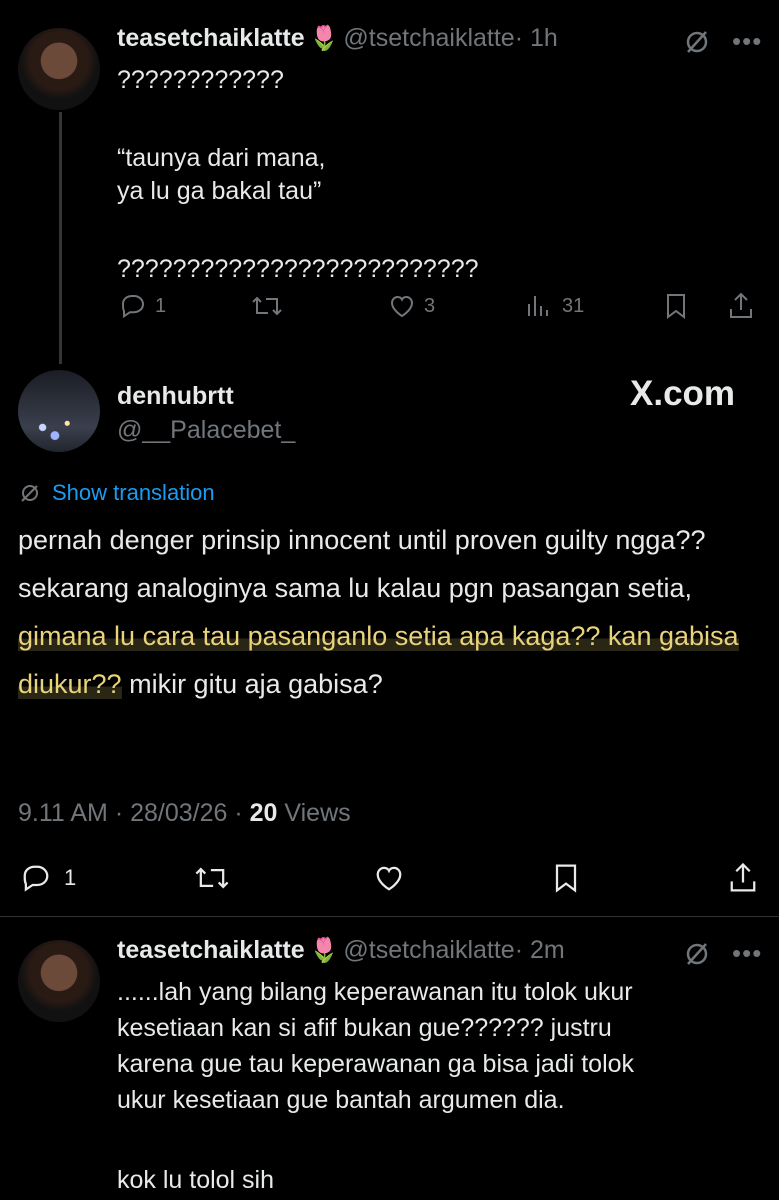  Describe the element at coordinates (263, 813) in the screenshot. I see `views-count: 20` at that location.